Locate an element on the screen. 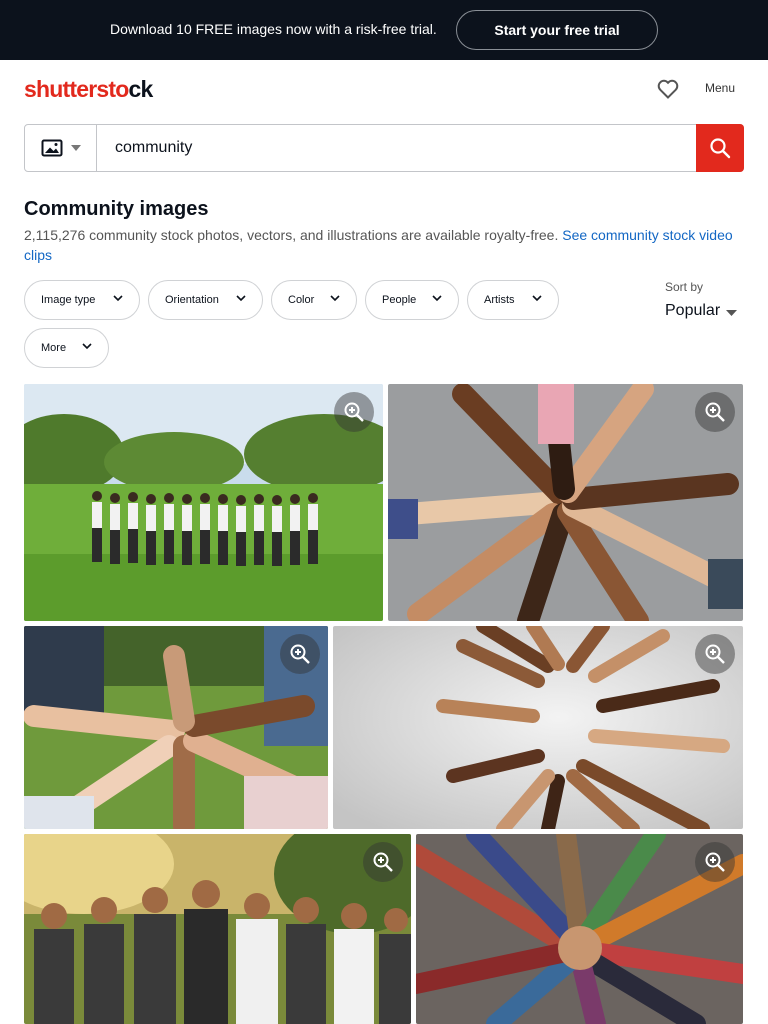 This screenshot has height=1024, width=768. filter-artists: Artists is located at coordinates (513, 300).